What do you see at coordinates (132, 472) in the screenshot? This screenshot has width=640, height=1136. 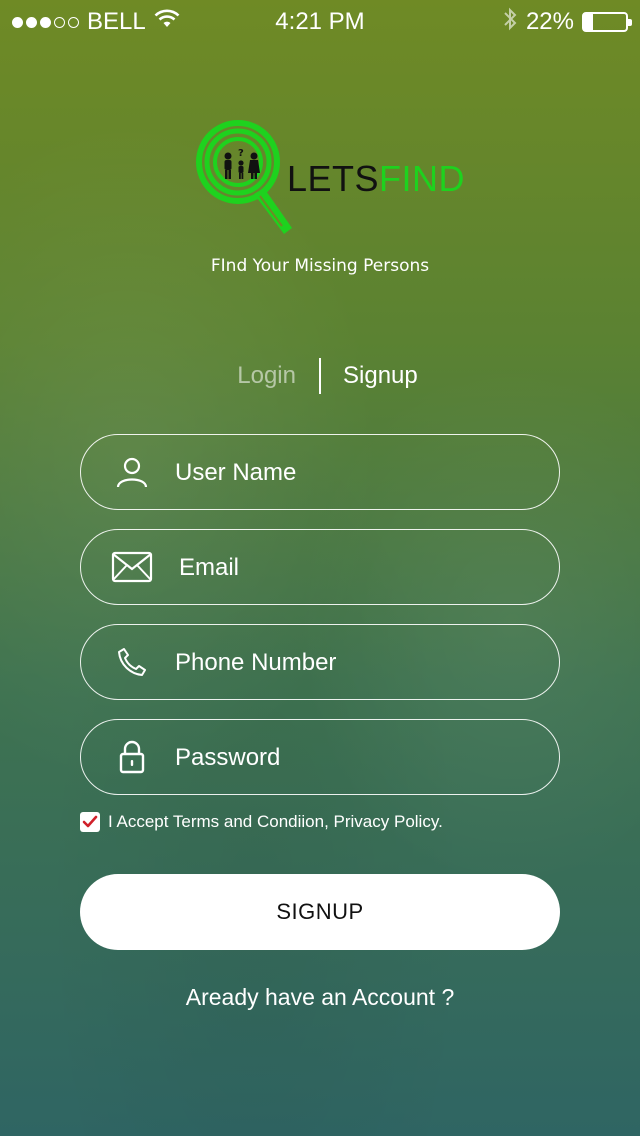 I see `user-icon` at bounding box center [132, 472].